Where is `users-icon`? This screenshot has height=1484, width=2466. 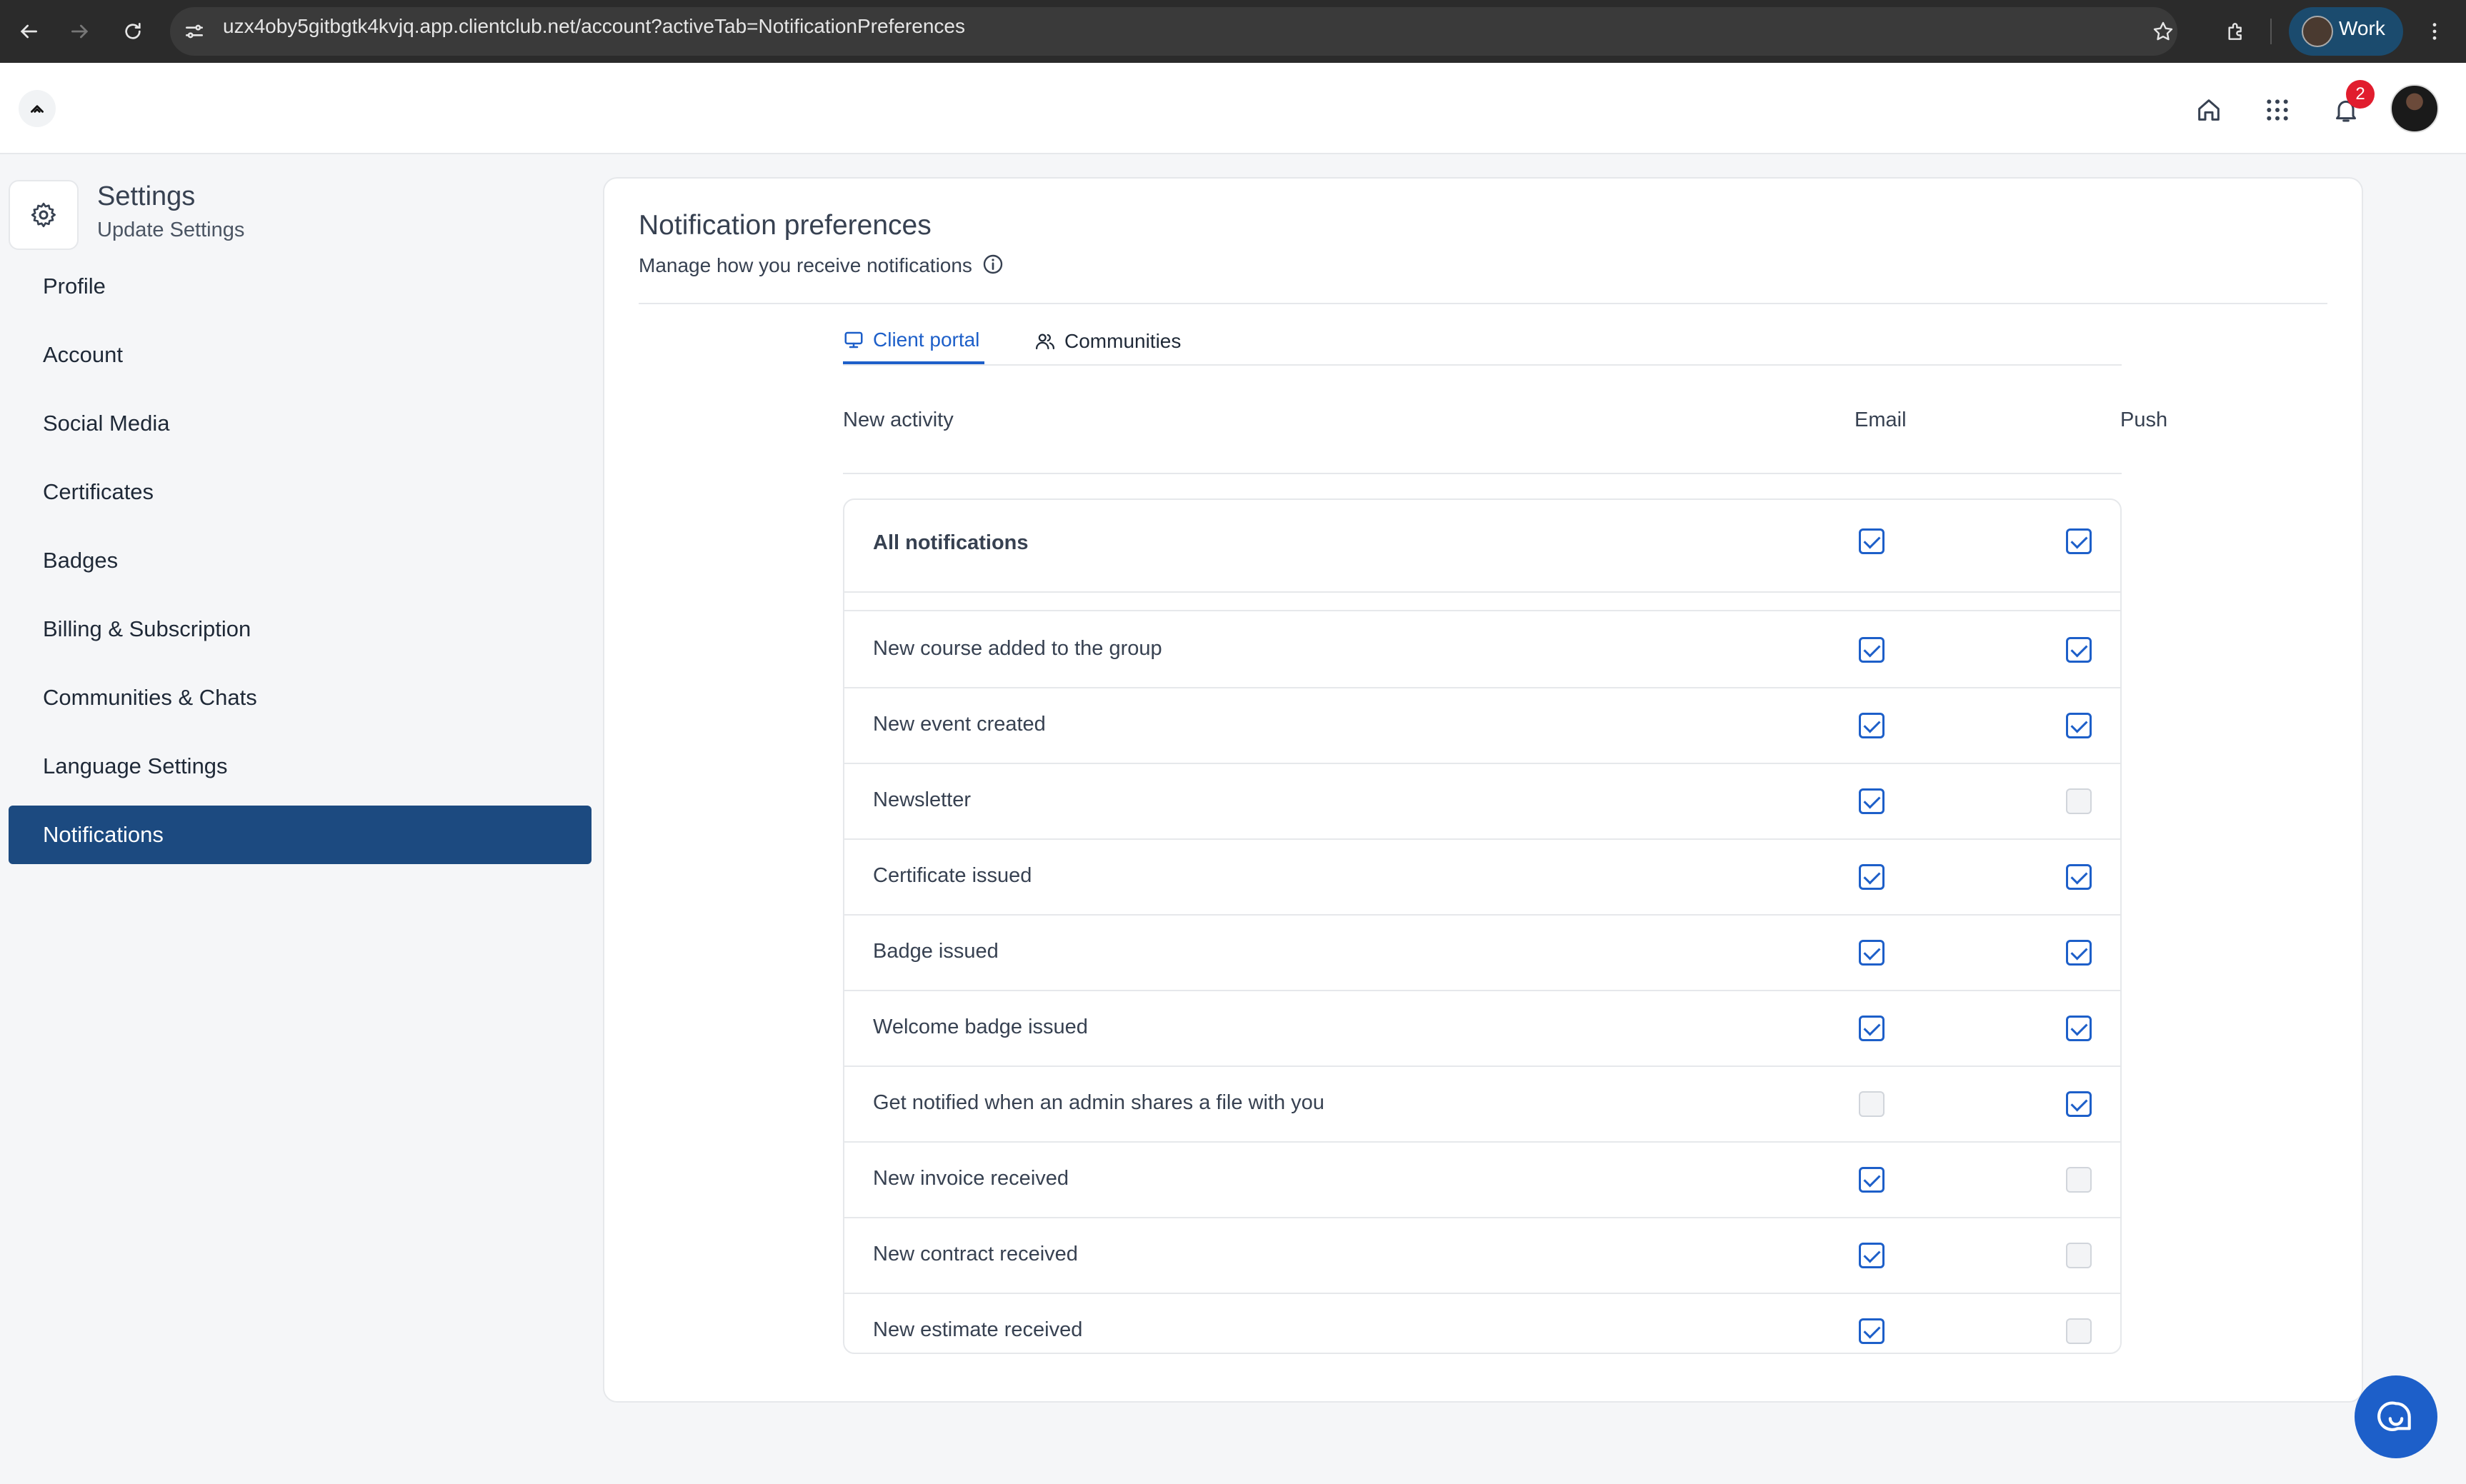 users-icon is located at coordinates (1045, 342).